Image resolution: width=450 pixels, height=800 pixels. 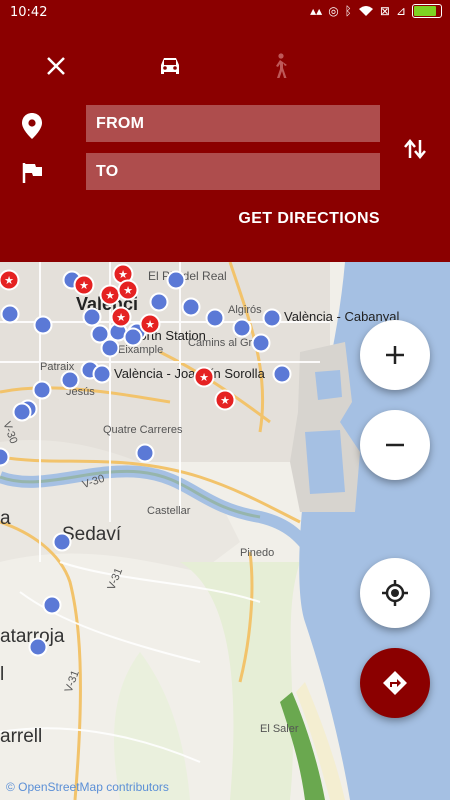 What do you see at coordinates (245, 310) in the screenshot?
I see `map-label-algiros: Algirós` at bounding box center [245, 310].